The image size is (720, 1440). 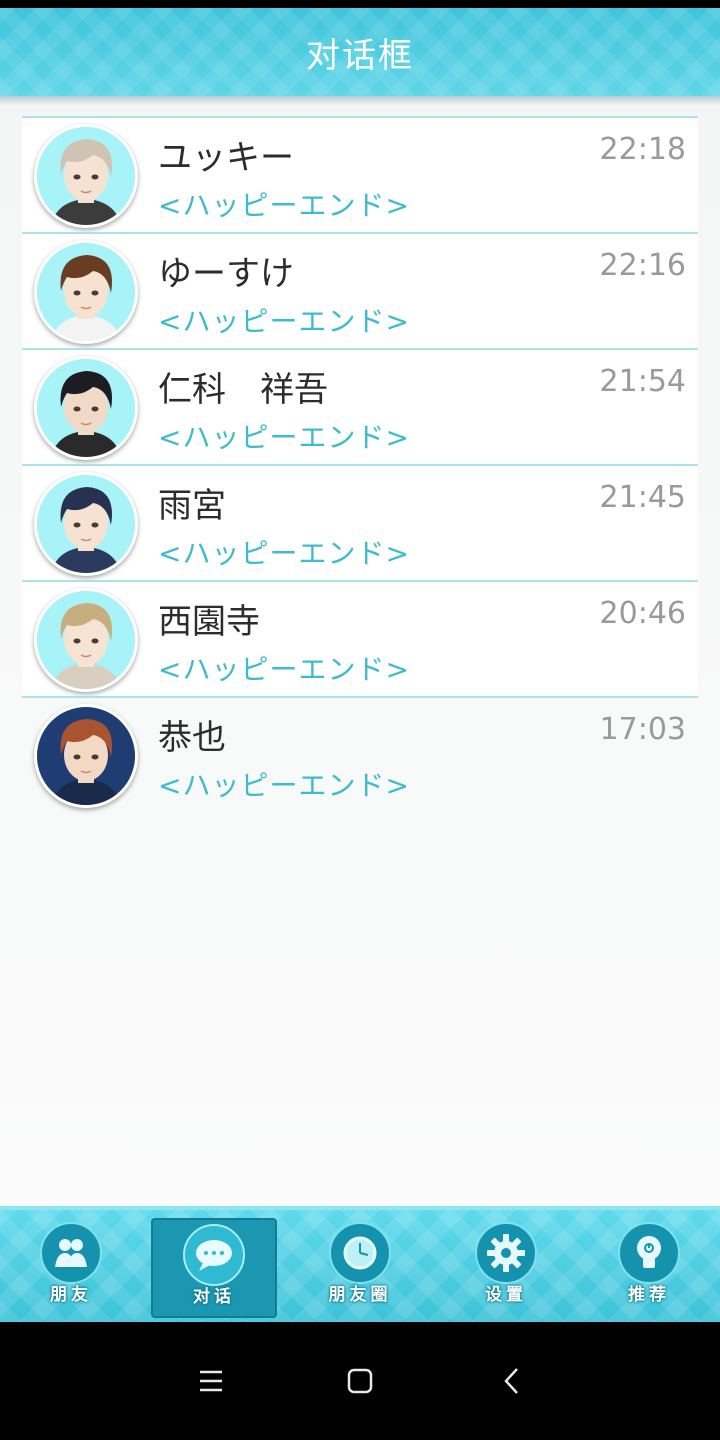 What do you see at coordinates (642, 729) in the screenshot?
I see `message-time: 17:03` at bounding box center [642, 729].